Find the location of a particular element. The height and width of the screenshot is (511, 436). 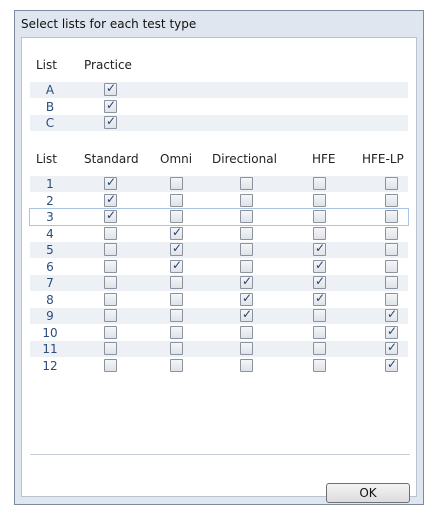

table-row: 11 is located at coordinates (219, 348).